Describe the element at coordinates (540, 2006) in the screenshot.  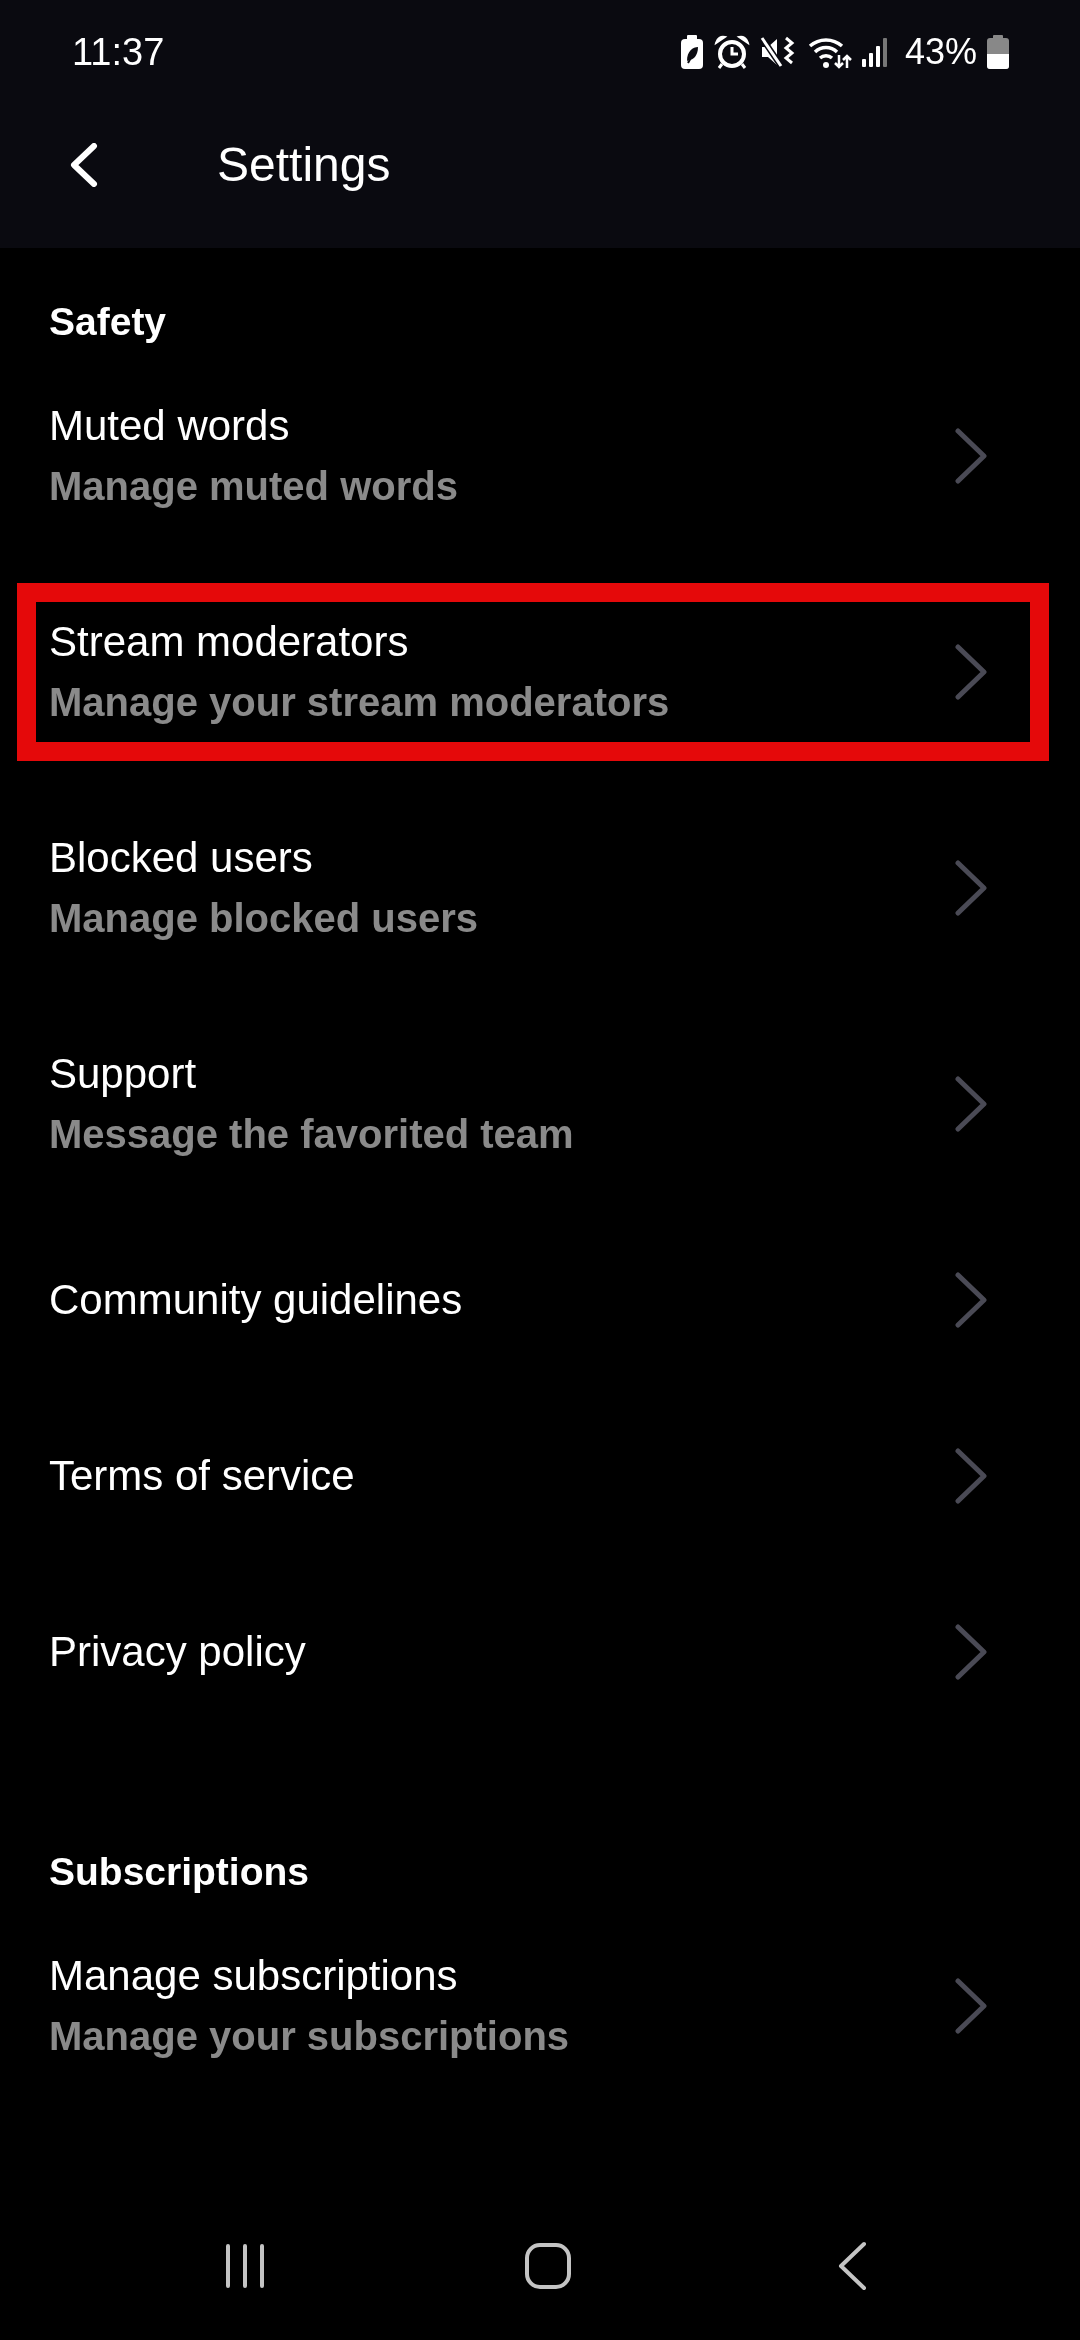
I see `settings-row: Manage subscriptions Manage your subscriptions` at that location.